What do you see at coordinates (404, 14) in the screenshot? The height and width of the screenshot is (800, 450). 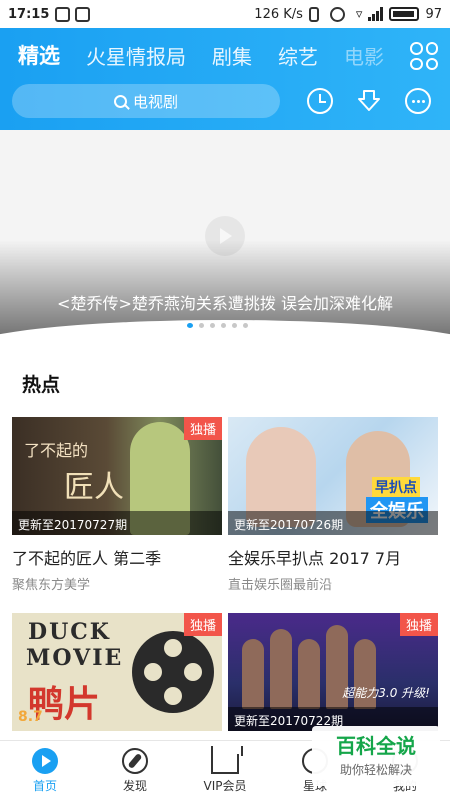 I see `battery-icon` at bounding box center [404, 14].